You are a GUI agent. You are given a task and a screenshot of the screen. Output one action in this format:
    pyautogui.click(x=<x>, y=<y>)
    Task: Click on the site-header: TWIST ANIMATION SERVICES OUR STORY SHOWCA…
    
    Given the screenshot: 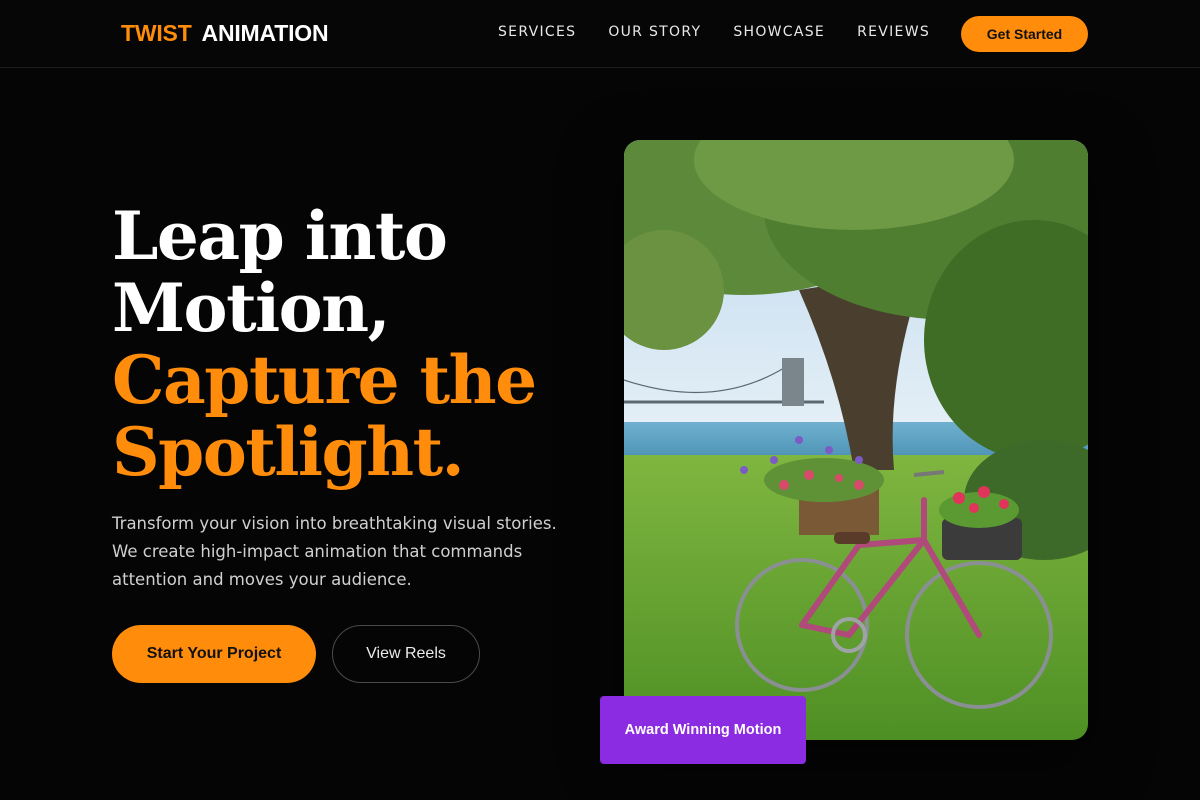 What is the action you would take?
    pyautogui.click(x=600, y=34)
    